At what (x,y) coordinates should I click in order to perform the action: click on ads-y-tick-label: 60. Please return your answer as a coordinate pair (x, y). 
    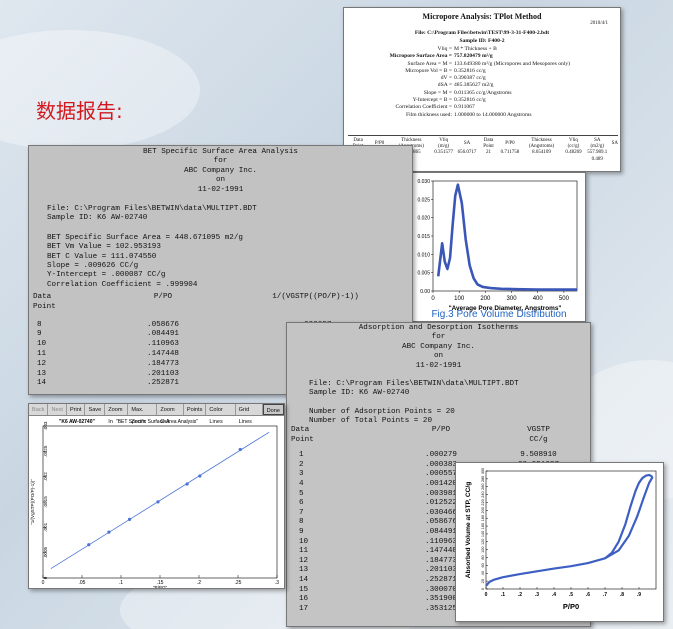
    Looking at the image, I should click on (483, 565).